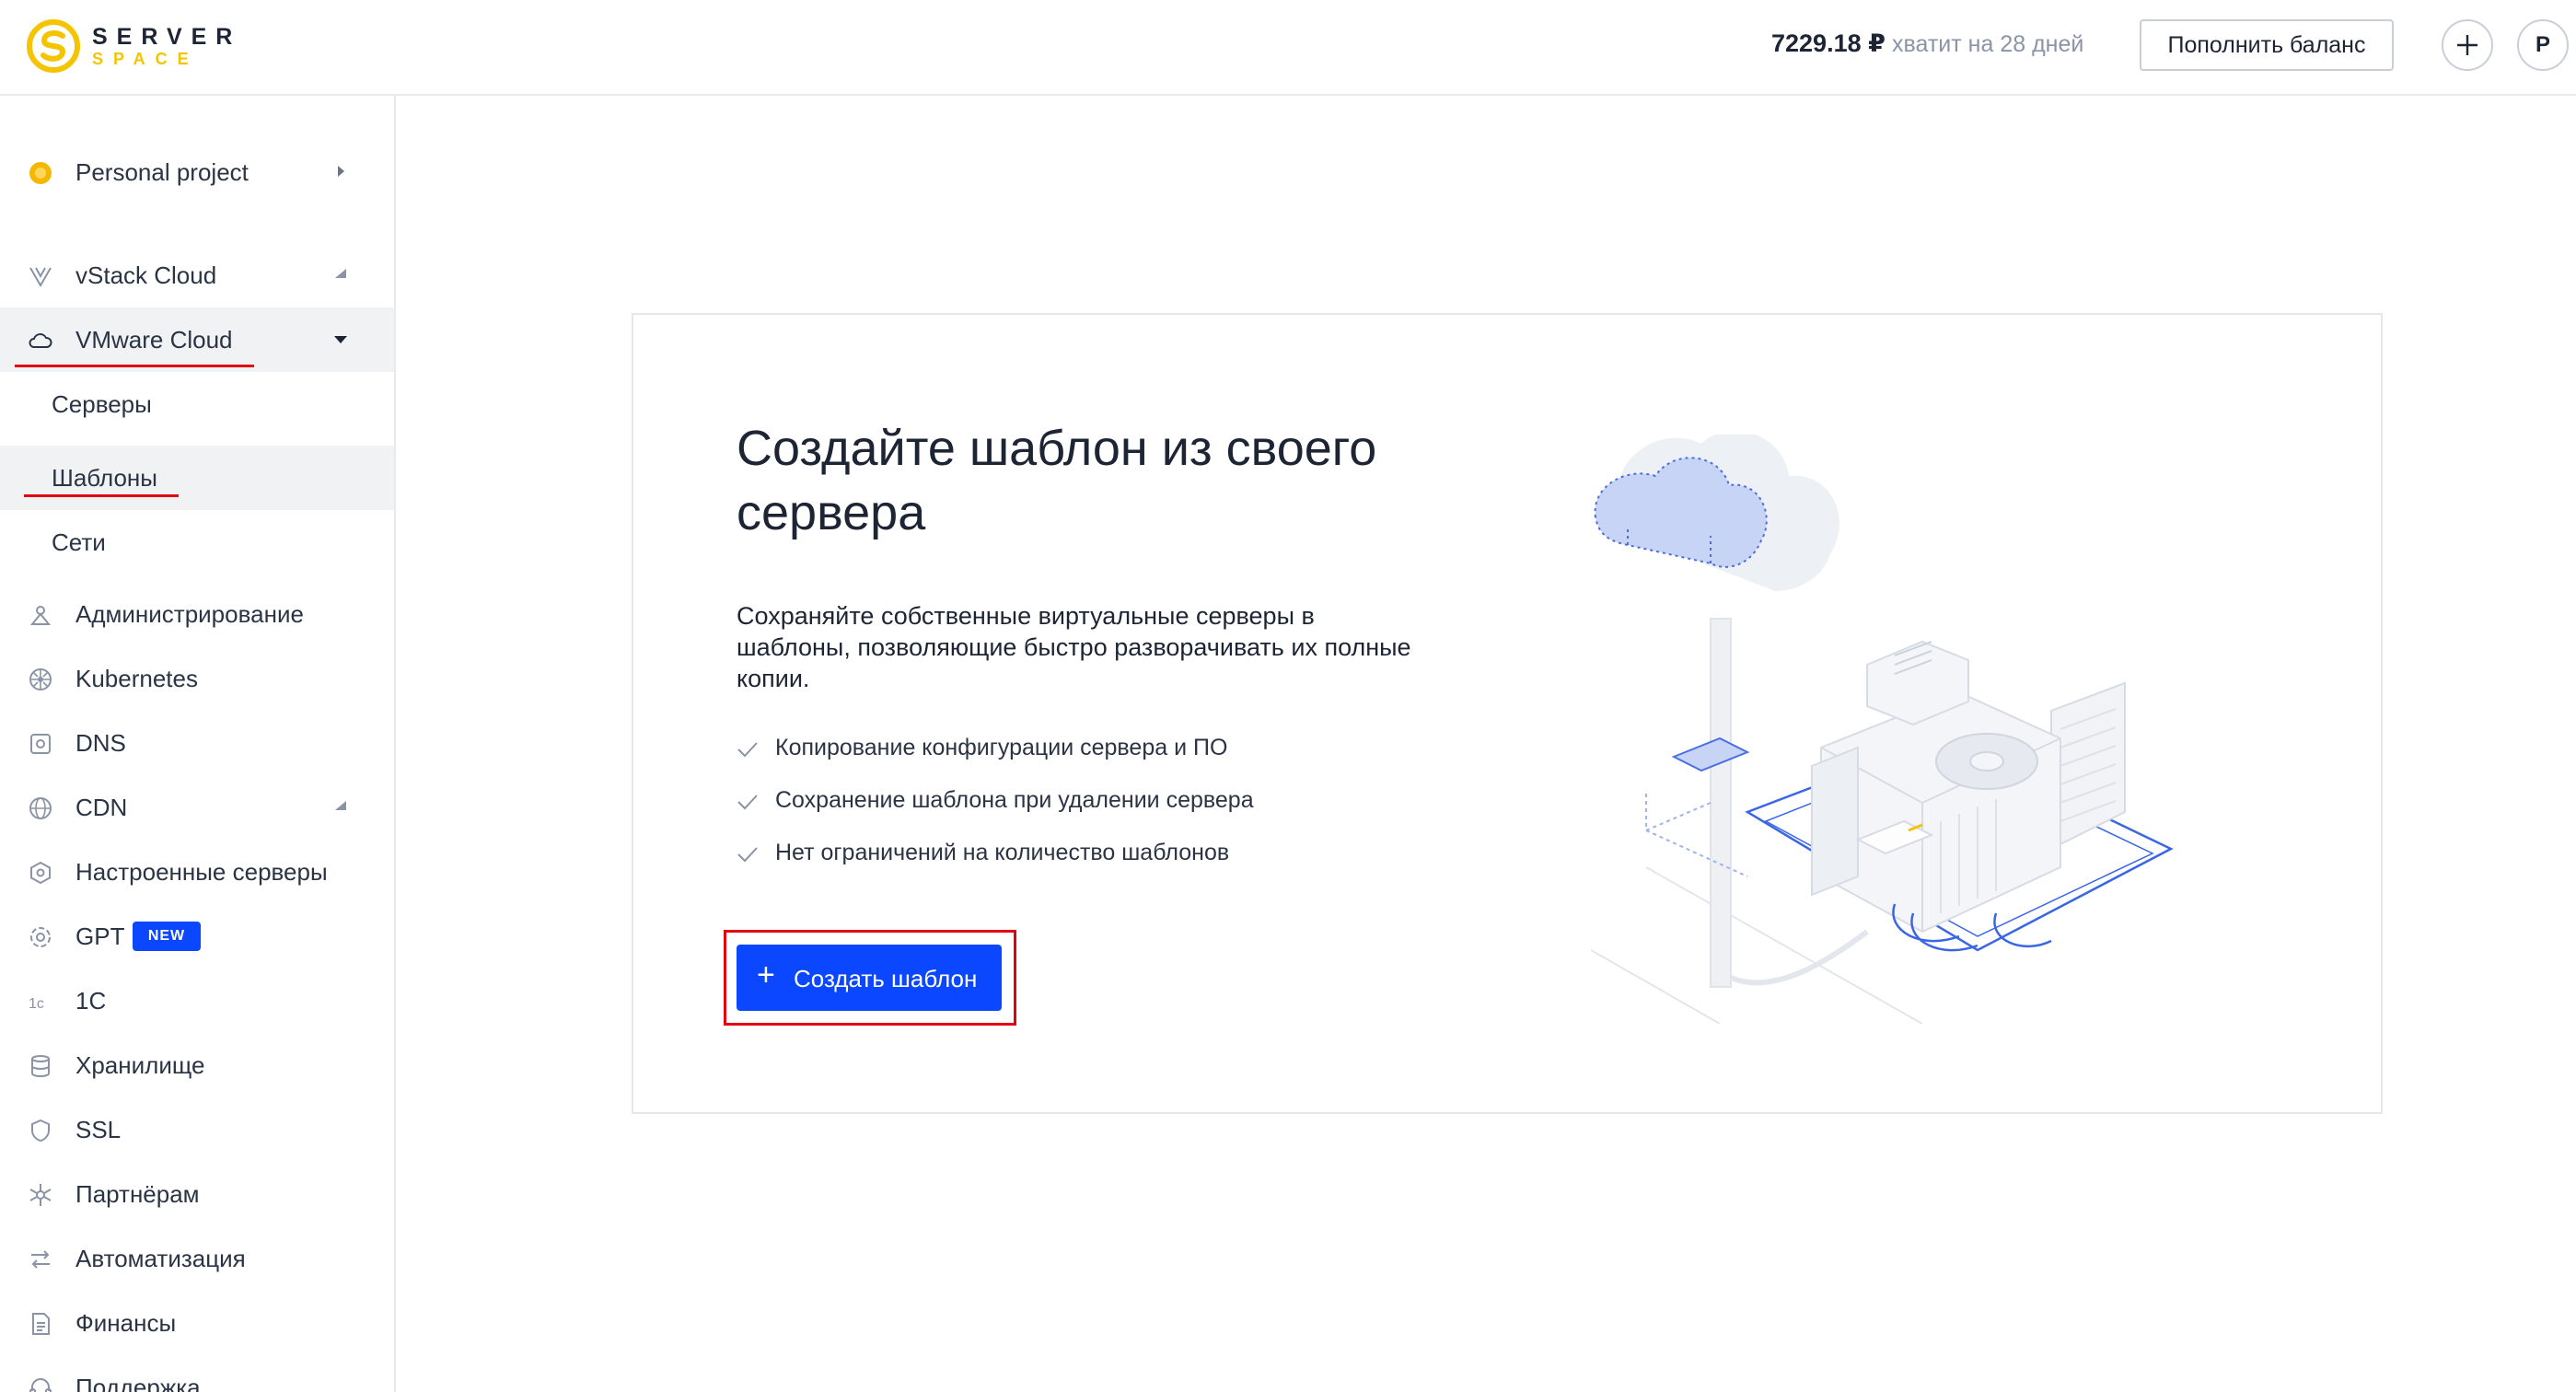 Image resolution: width=2576 pixels, height=1392 pixels. Describe the element at coordinates (53, 46) in the screenshot. I see `logo-mark-icon` at that location.